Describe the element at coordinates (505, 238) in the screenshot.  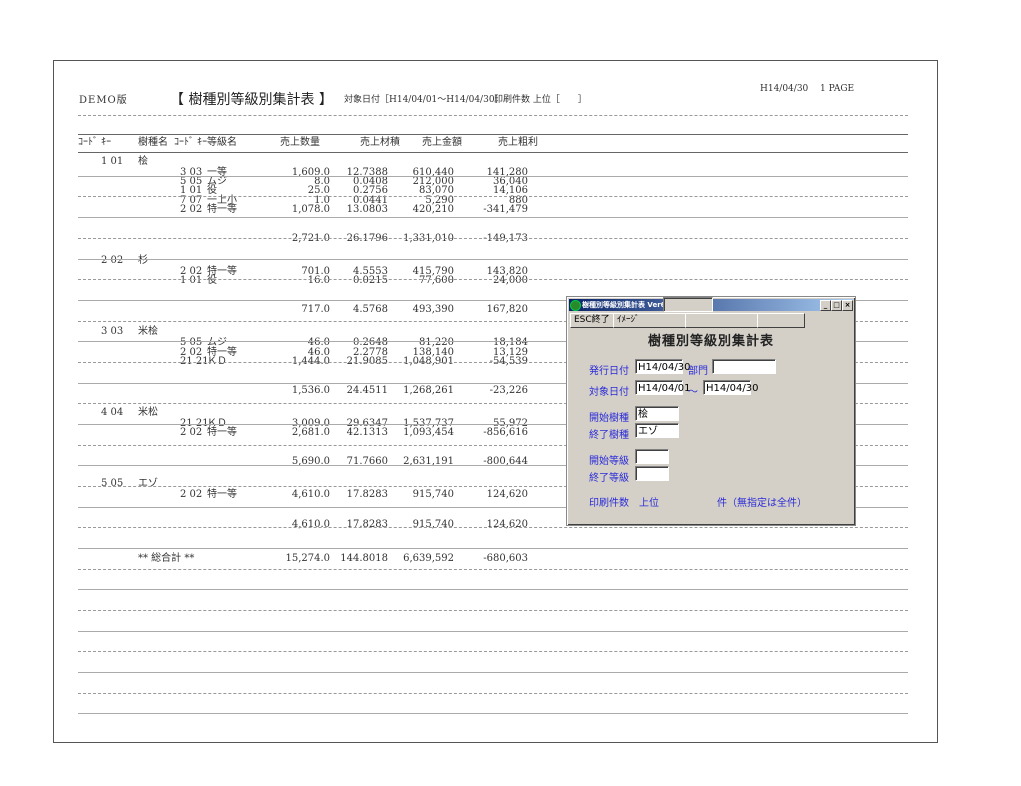
I see `profit-cell: -149,173` at that location.